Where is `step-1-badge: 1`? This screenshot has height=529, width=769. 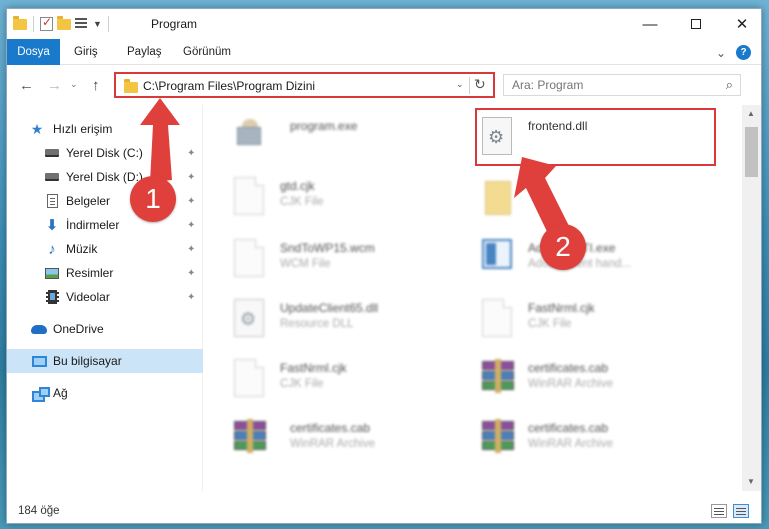 step-1-badge: 1 is located at coordinates (153, 199).